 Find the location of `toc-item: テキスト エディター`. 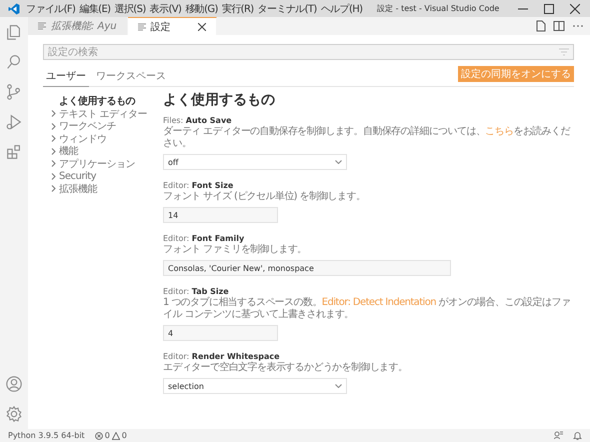

toc-item: テキスト エディター is located at coordinates (107, 114).